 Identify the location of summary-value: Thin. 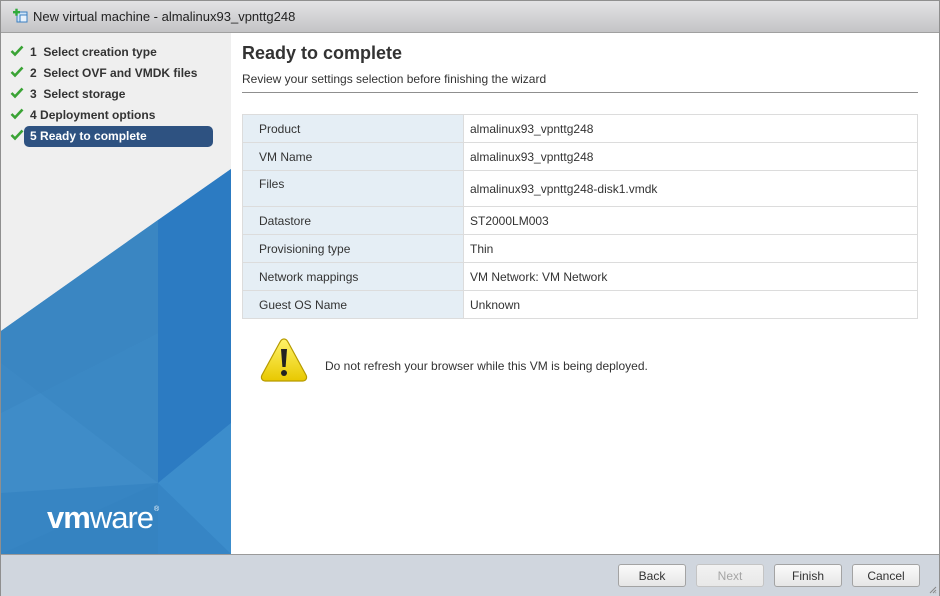
(690, 248).